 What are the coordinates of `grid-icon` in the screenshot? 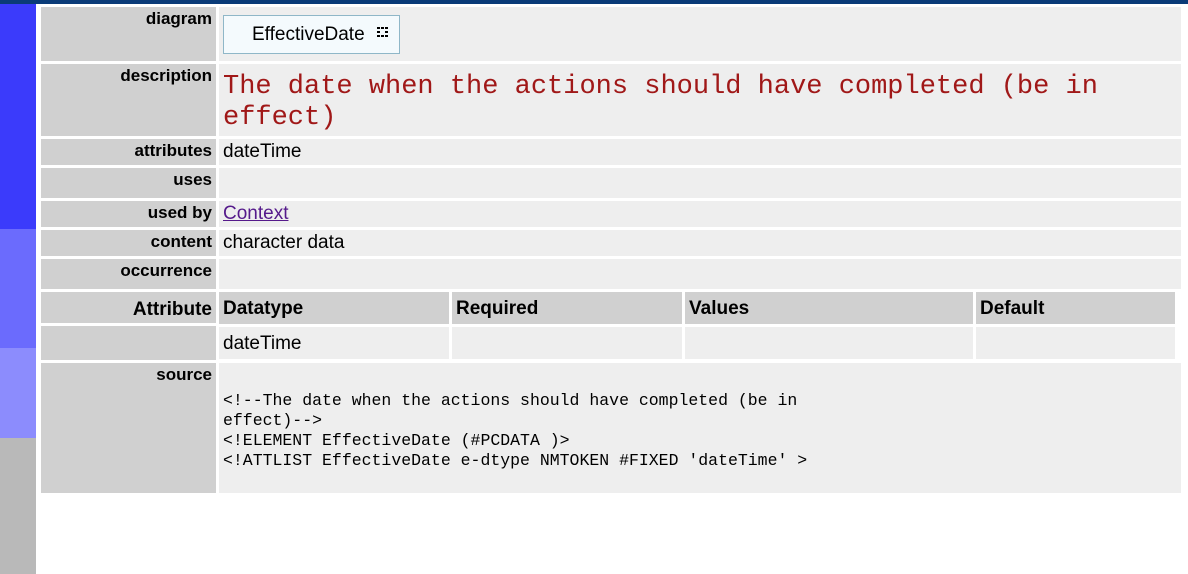 It's located at (382, 33).